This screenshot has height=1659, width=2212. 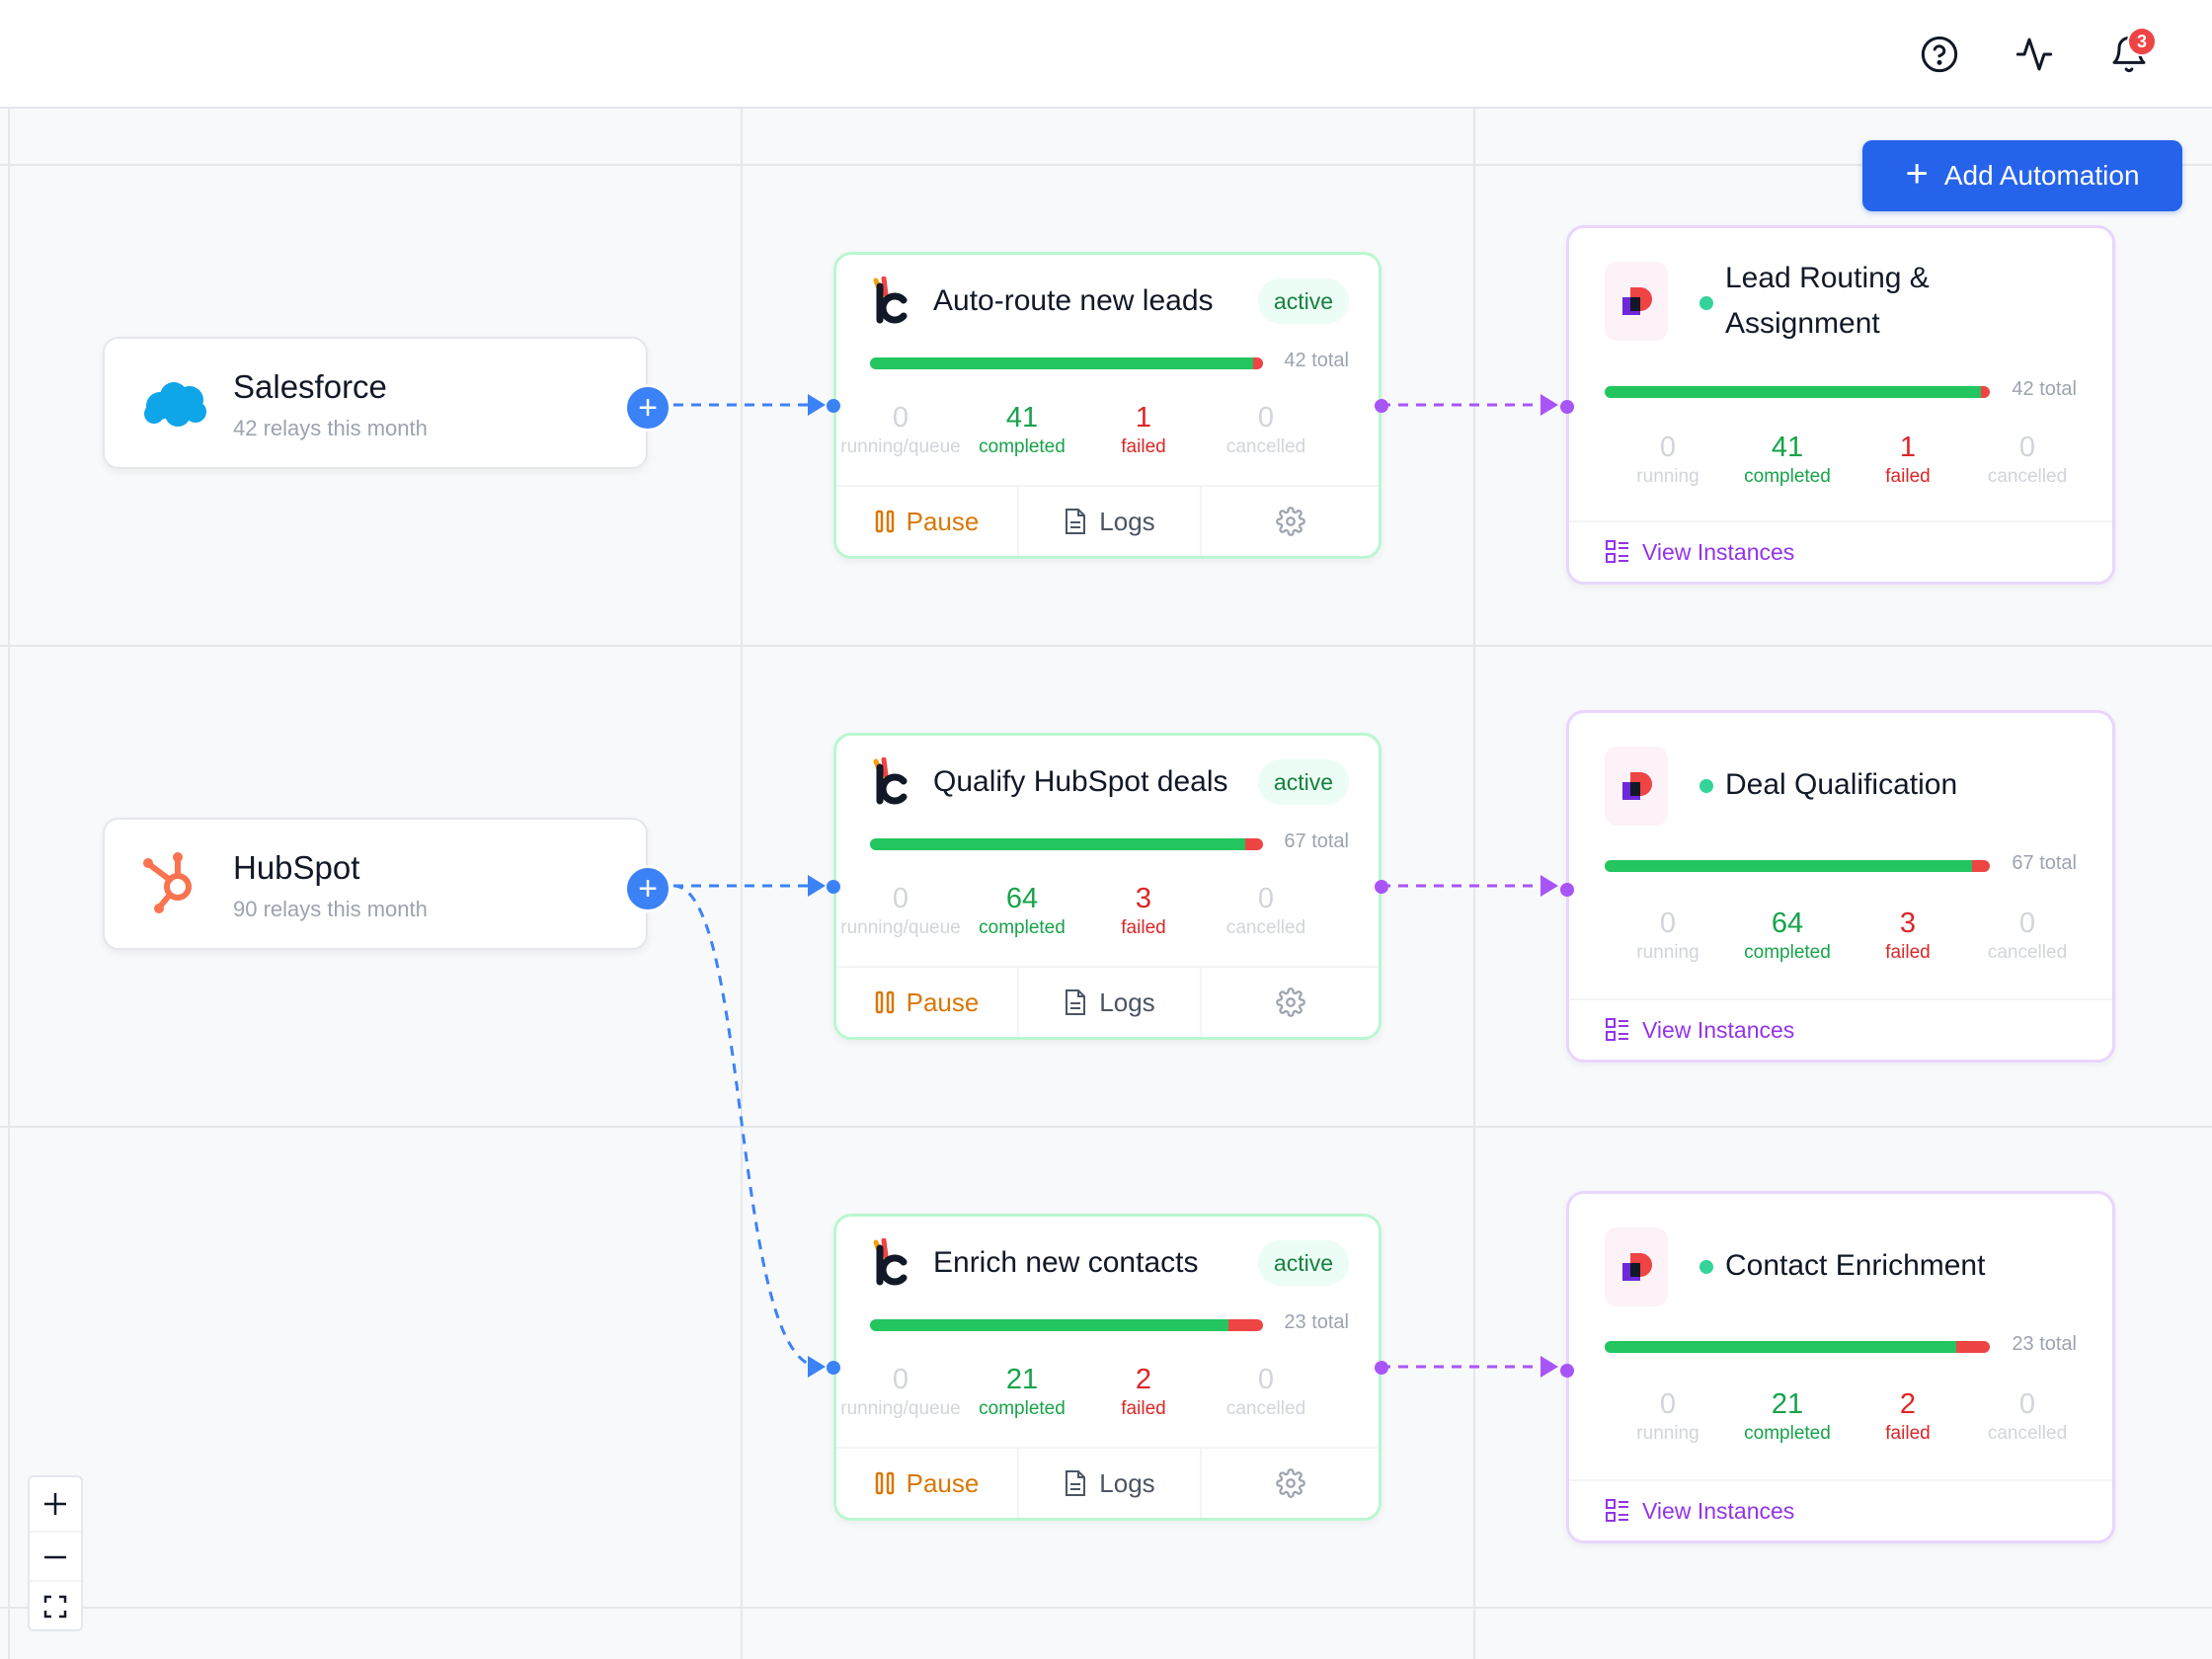 What do you see at coordinates (1842, 784) in the screenshot?
I see `workflow-title: Deal Qualification` at bounding box center [1842, 784].